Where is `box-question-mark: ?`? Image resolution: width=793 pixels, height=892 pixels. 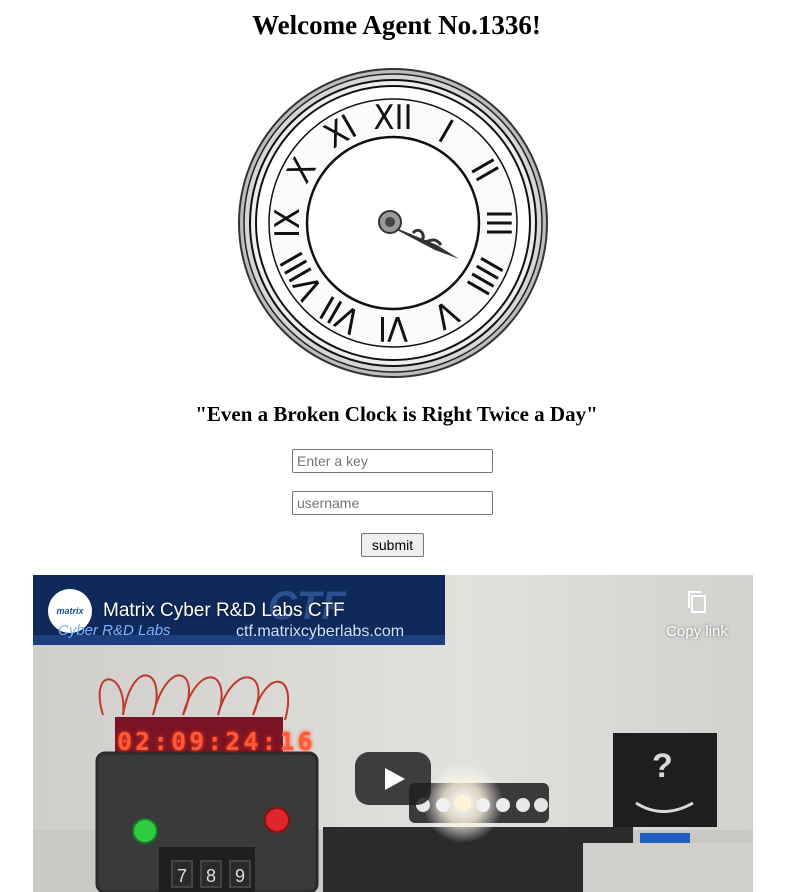 box-question-mark: ? is located at coordinates (662, 766).